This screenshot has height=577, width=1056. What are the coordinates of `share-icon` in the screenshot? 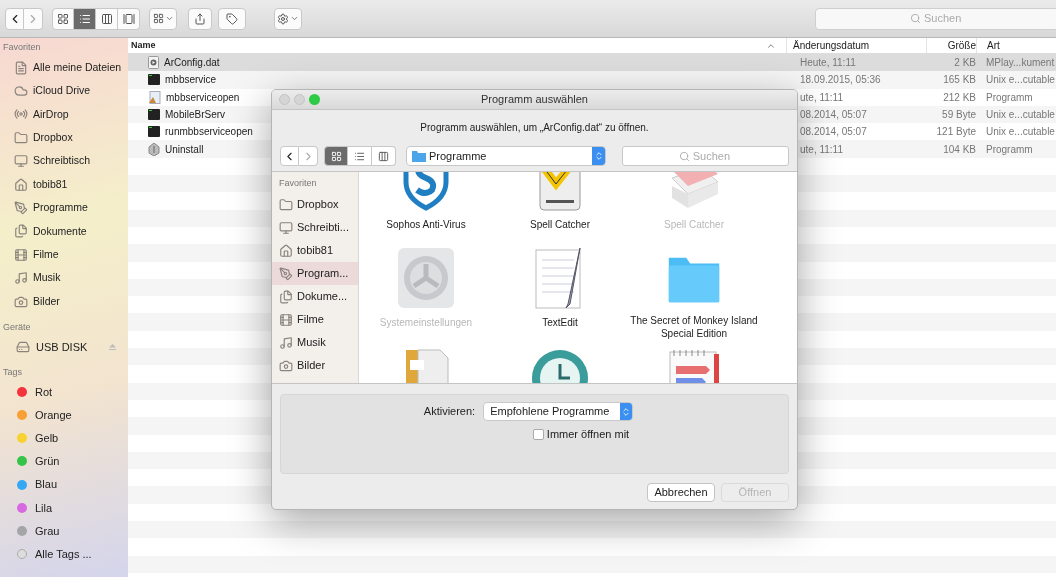 It's located at (200, 18).